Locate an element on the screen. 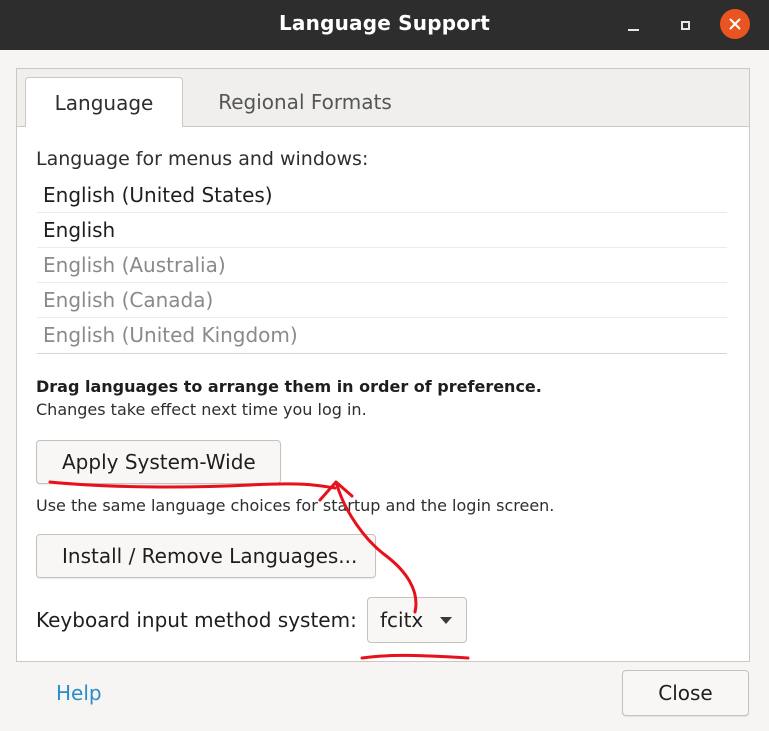 This screenshot has height=731, width=769. list-item: English (United Kingdom) is located at coordinates (382, 335).